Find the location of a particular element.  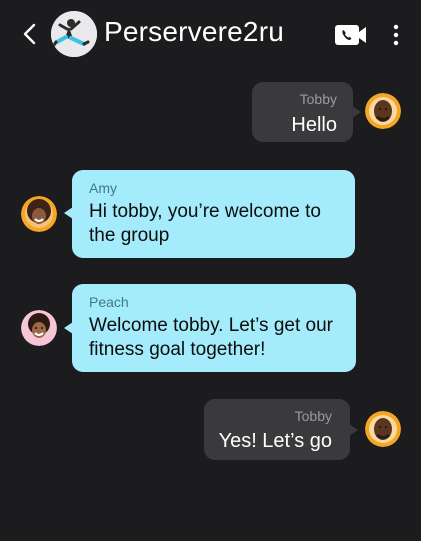

group-photo-jumping-person is located at coordinates (74, 34).